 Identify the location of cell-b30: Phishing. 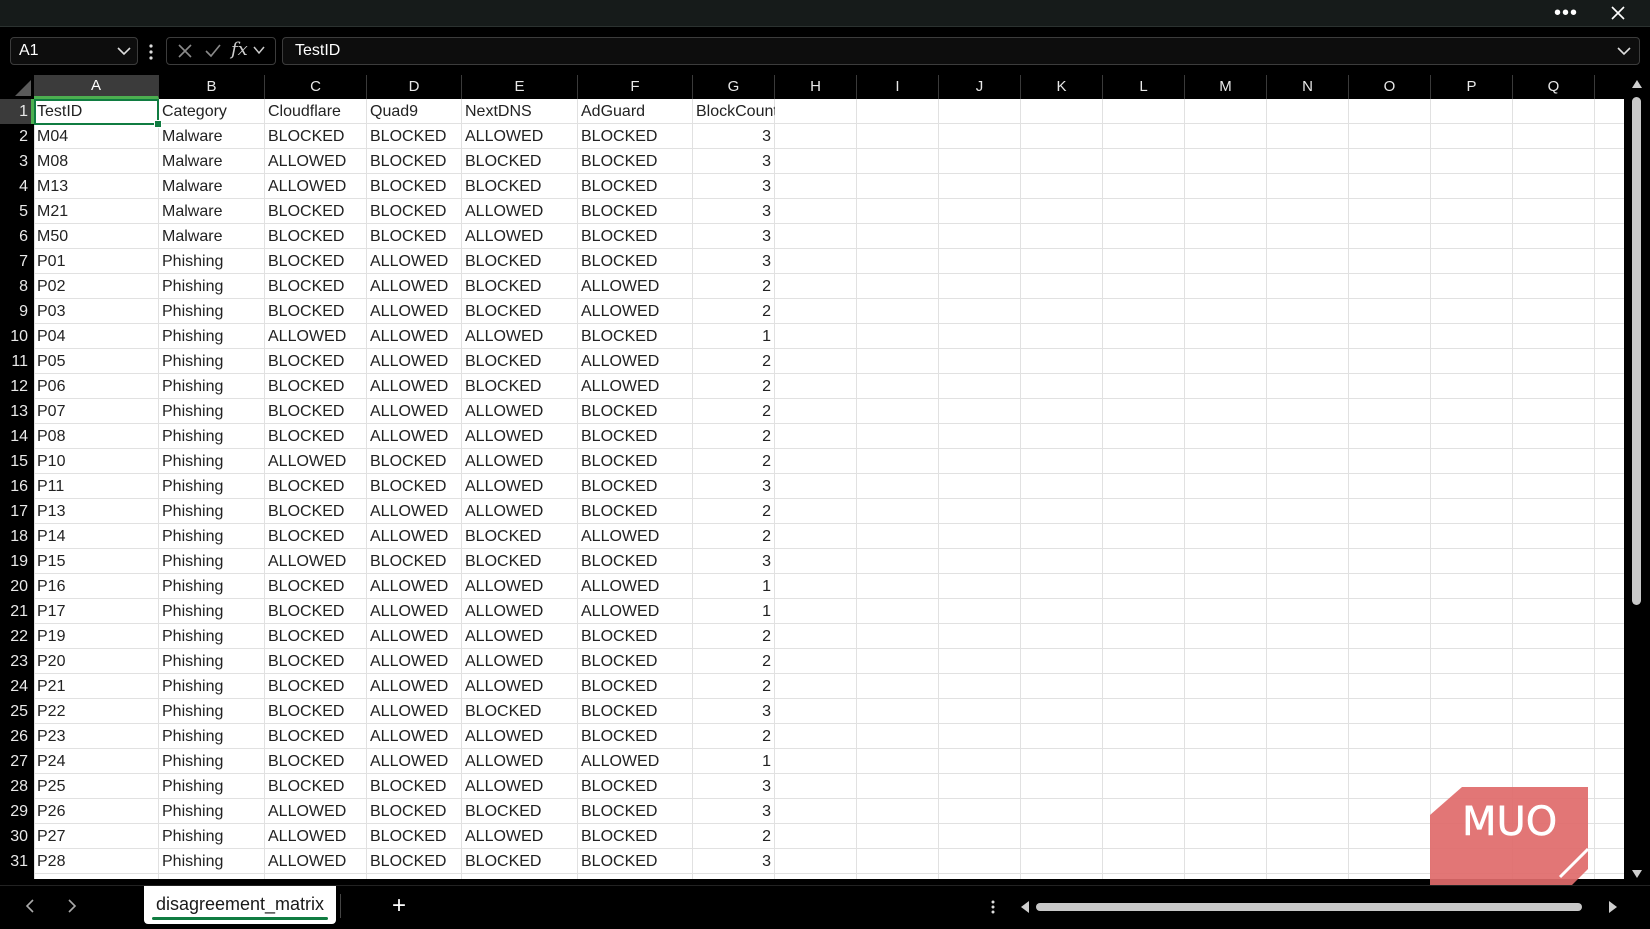
(212, 836).